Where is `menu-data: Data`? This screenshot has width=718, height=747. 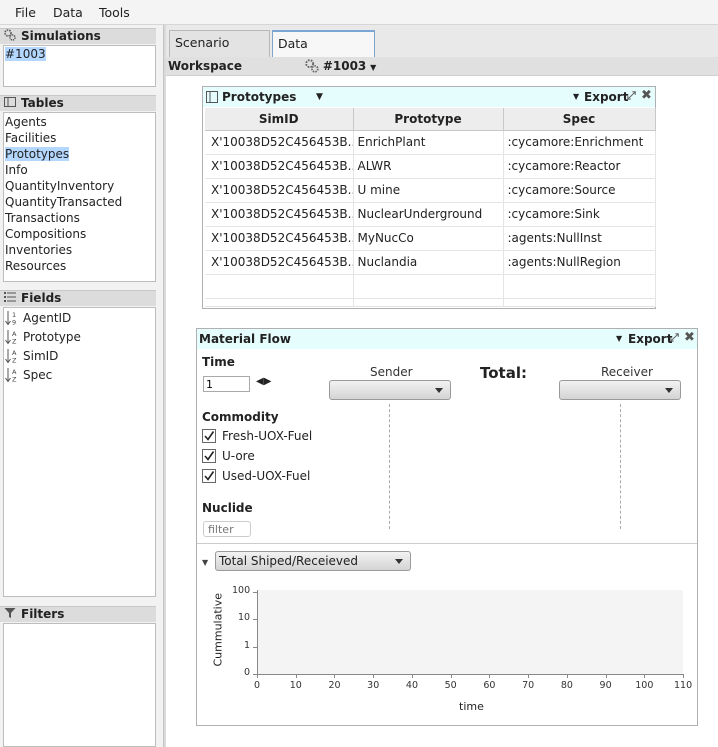 menu-data: Data is located at coordinates (68, 12).